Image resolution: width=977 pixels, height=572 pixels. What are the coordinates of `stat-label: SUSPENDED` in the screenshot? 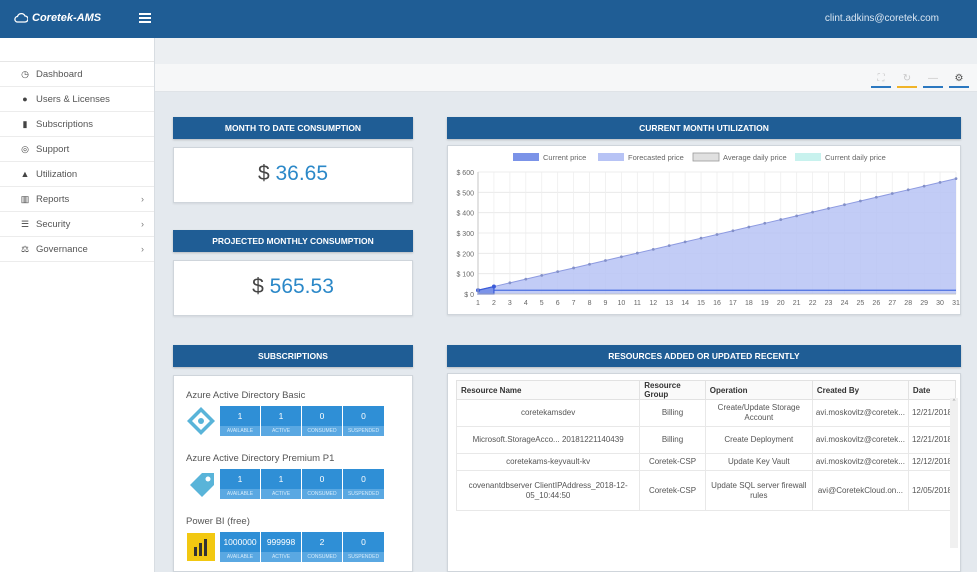 It's located at (363, 557).